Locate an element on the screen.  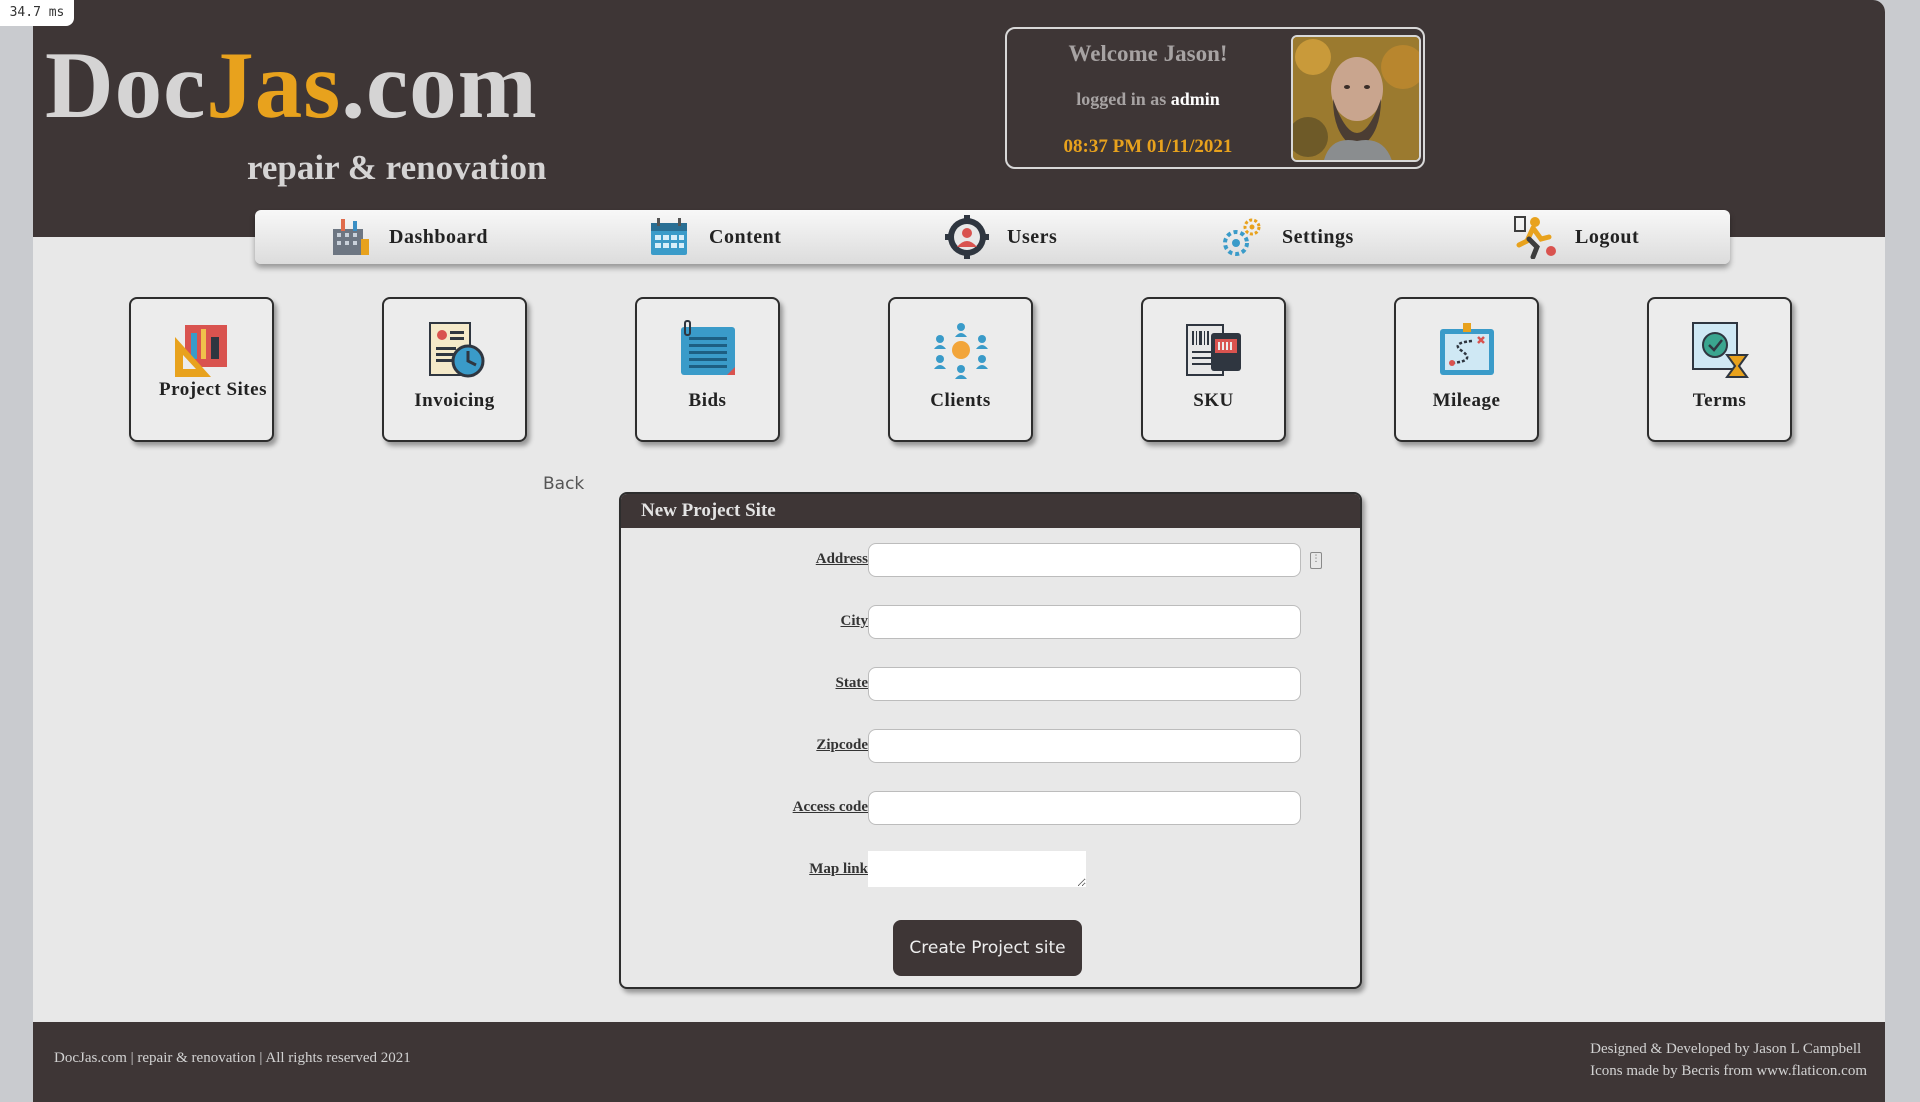
tile-label: Mileage is located at coordinates (1466, 400).